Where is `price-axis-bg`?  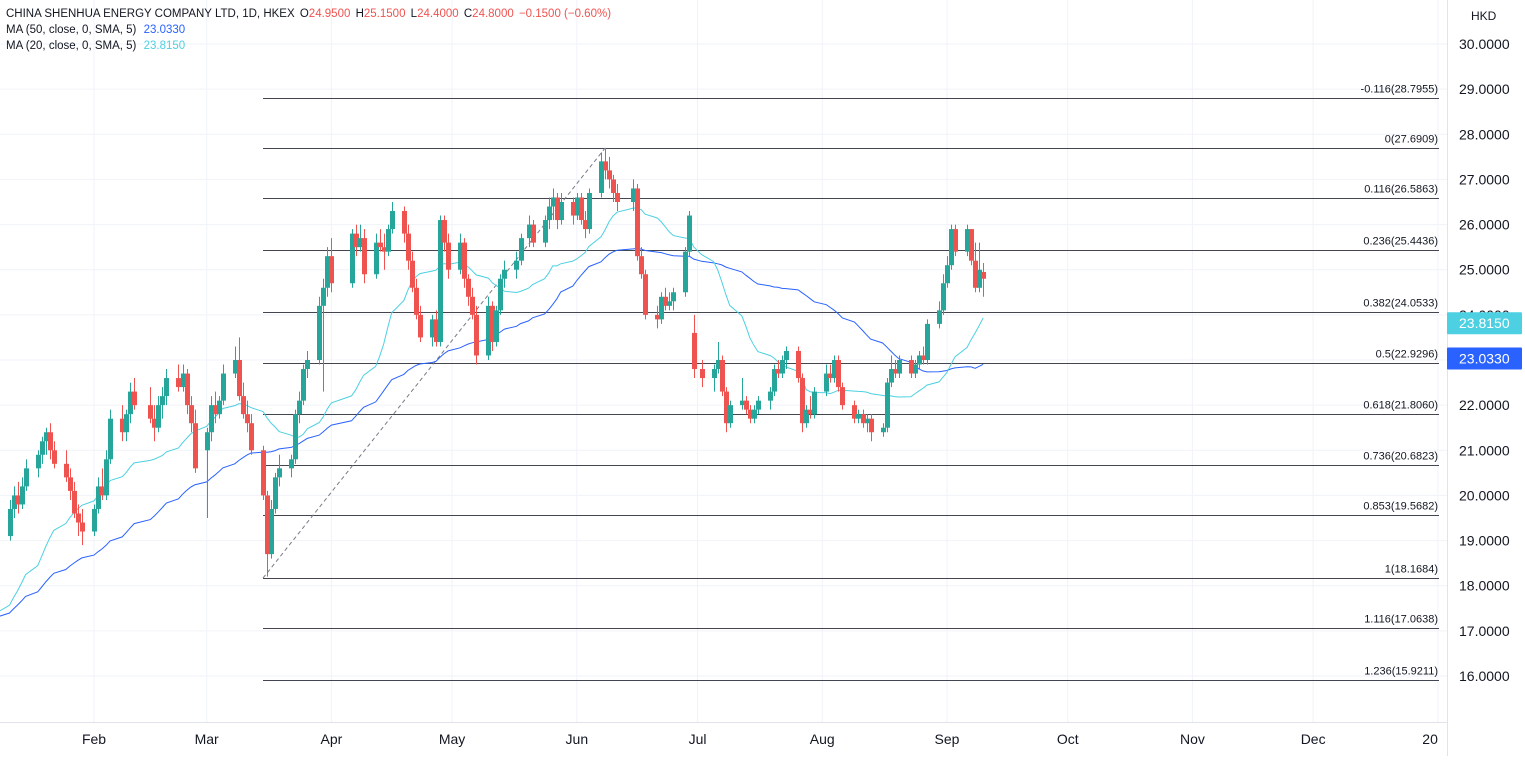
price-axis-bg is located at coordinates (1486, 378).